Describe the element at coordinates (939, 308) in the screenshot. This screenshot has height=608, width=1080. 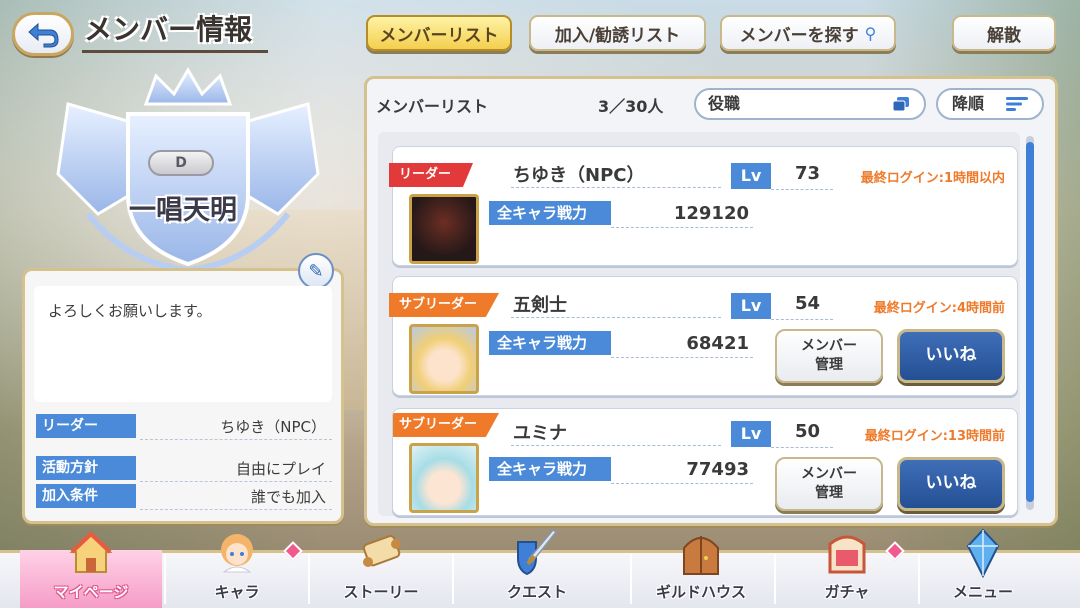
I see `member-last-login: 最終ログイン:4時間前` at that location.